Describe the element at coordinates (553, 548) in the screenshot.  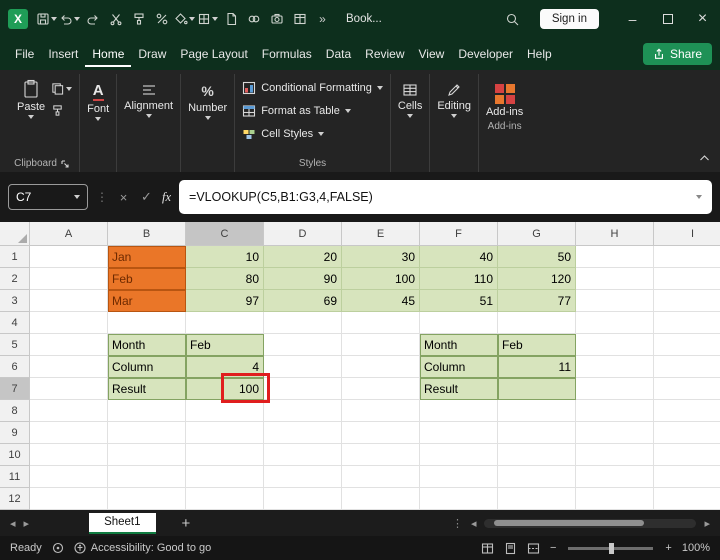
I see `zoom-out-button: −` at that location.